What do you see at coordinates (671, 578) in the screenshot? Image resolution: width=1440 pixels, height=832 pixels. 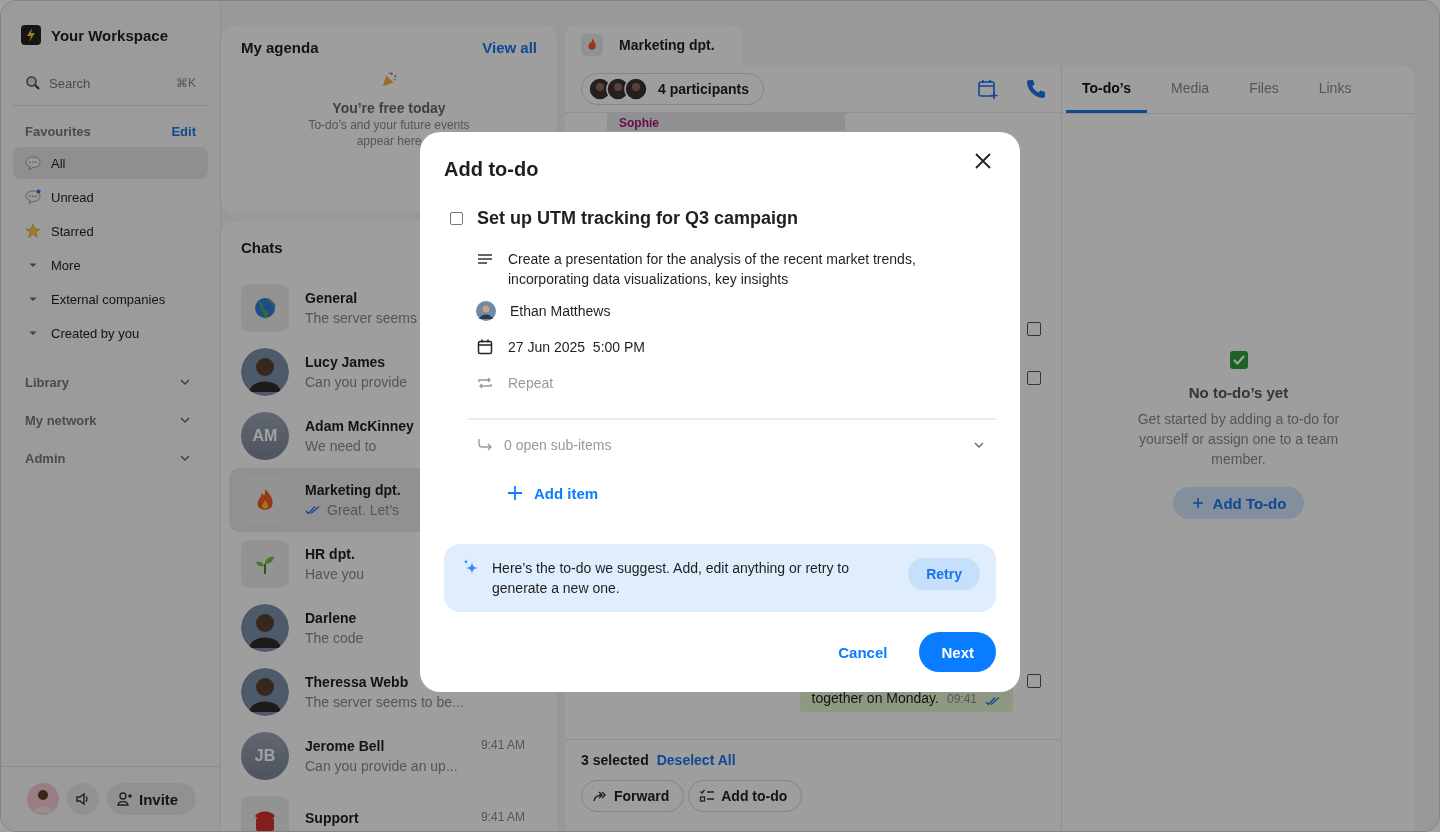 I see `suggestion-text: Here’s the to-do we suggest. Add, edit anything or retry to generate a new one.` at bounding box center [671, 578].